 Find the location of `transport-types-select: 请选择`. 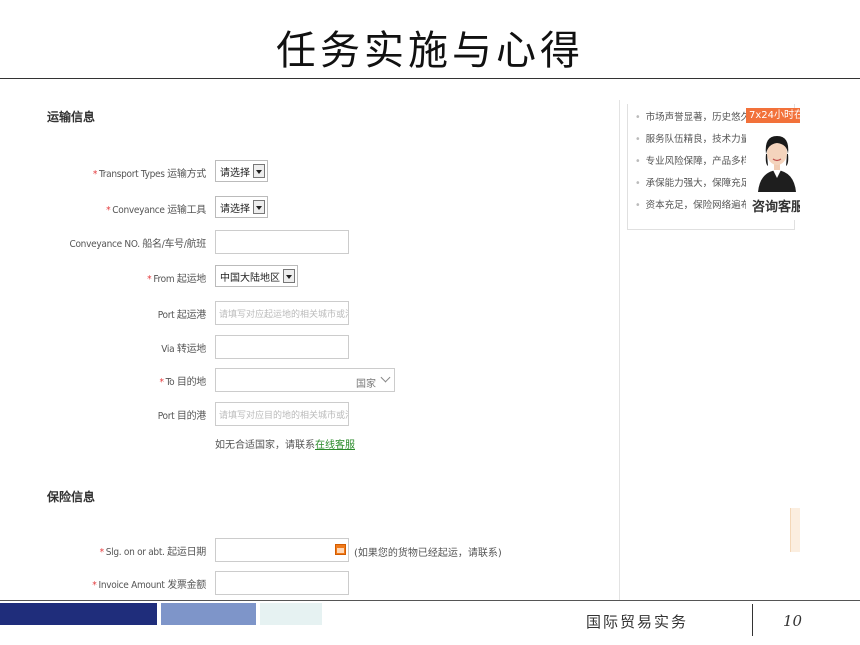

transport-types-select: 请选择 is located at coordinates (241, 171).